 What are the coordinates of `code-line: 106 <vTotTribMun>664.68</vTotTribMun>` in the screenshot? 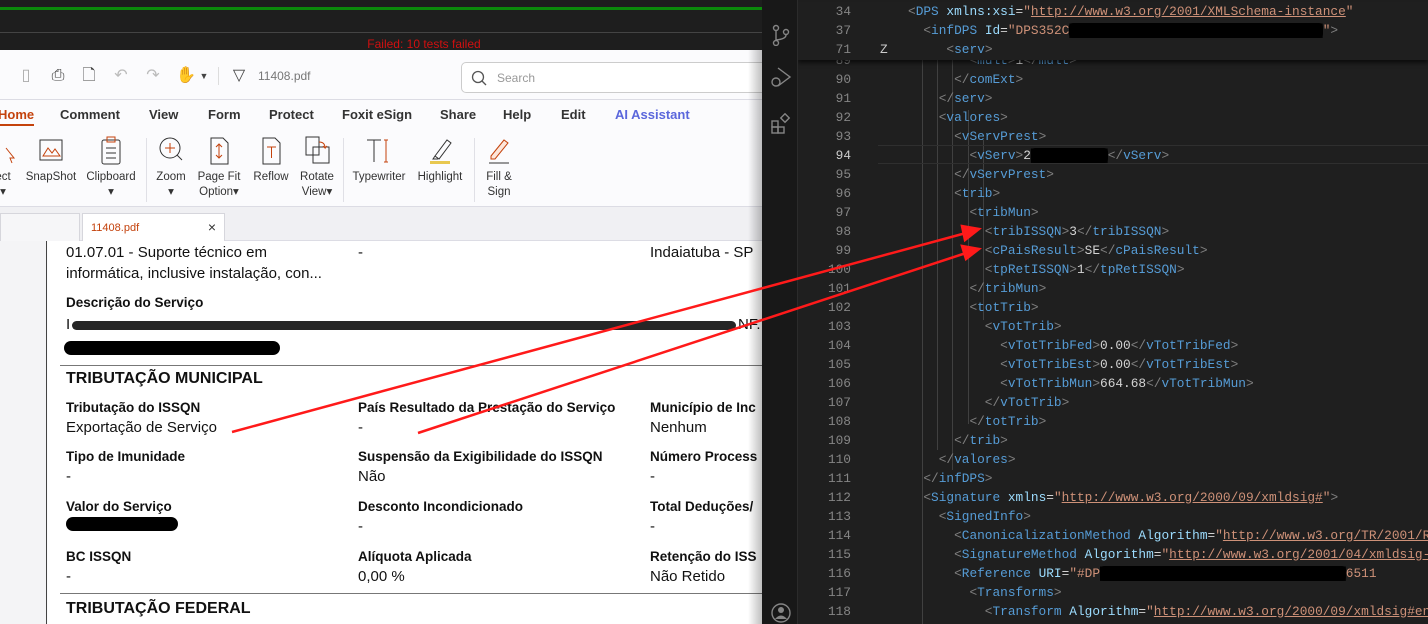 It's located at (1113, 383).